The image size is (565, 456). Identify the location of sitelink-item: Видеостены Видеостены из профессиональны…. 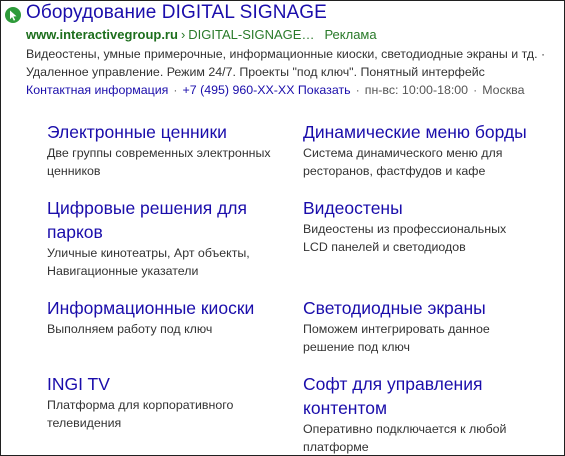
(415, 226).